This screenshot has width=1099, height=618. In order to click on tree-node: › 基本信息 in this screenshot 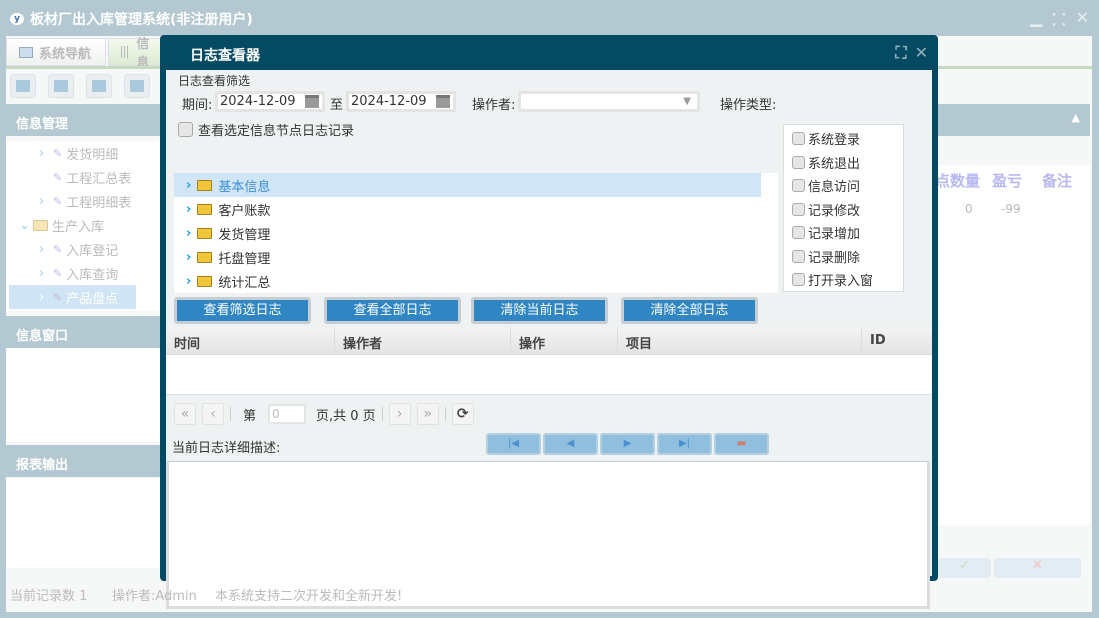, I will do `click(467, 185)`.